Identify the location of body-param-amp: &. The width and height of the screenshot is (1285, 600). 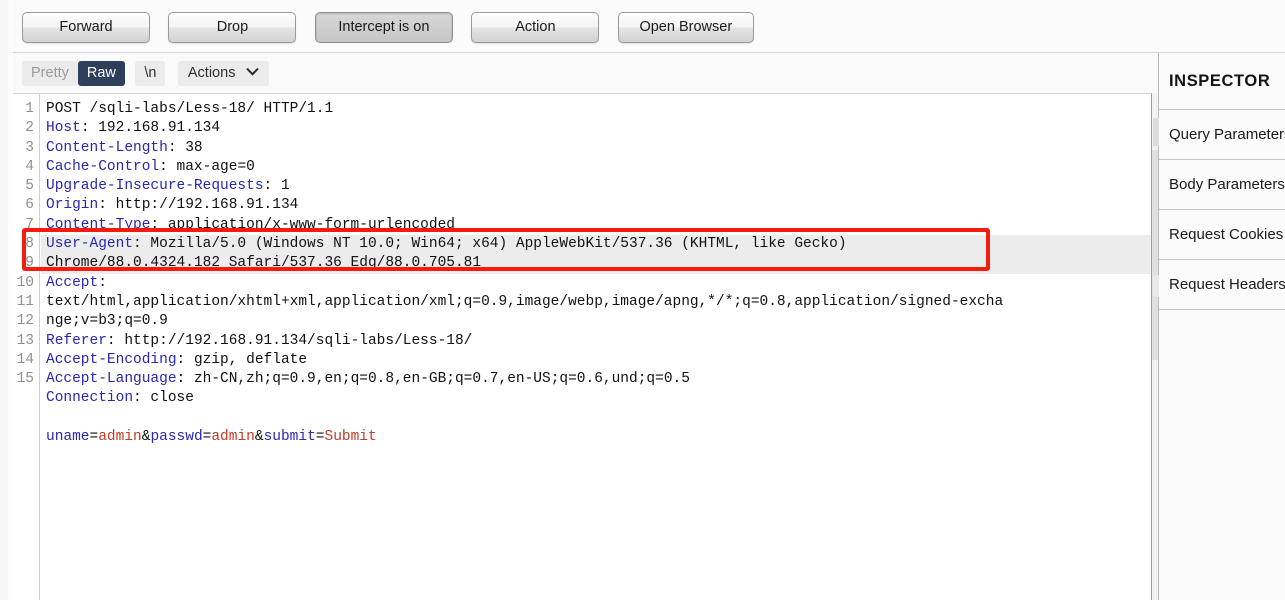
(259, 437).